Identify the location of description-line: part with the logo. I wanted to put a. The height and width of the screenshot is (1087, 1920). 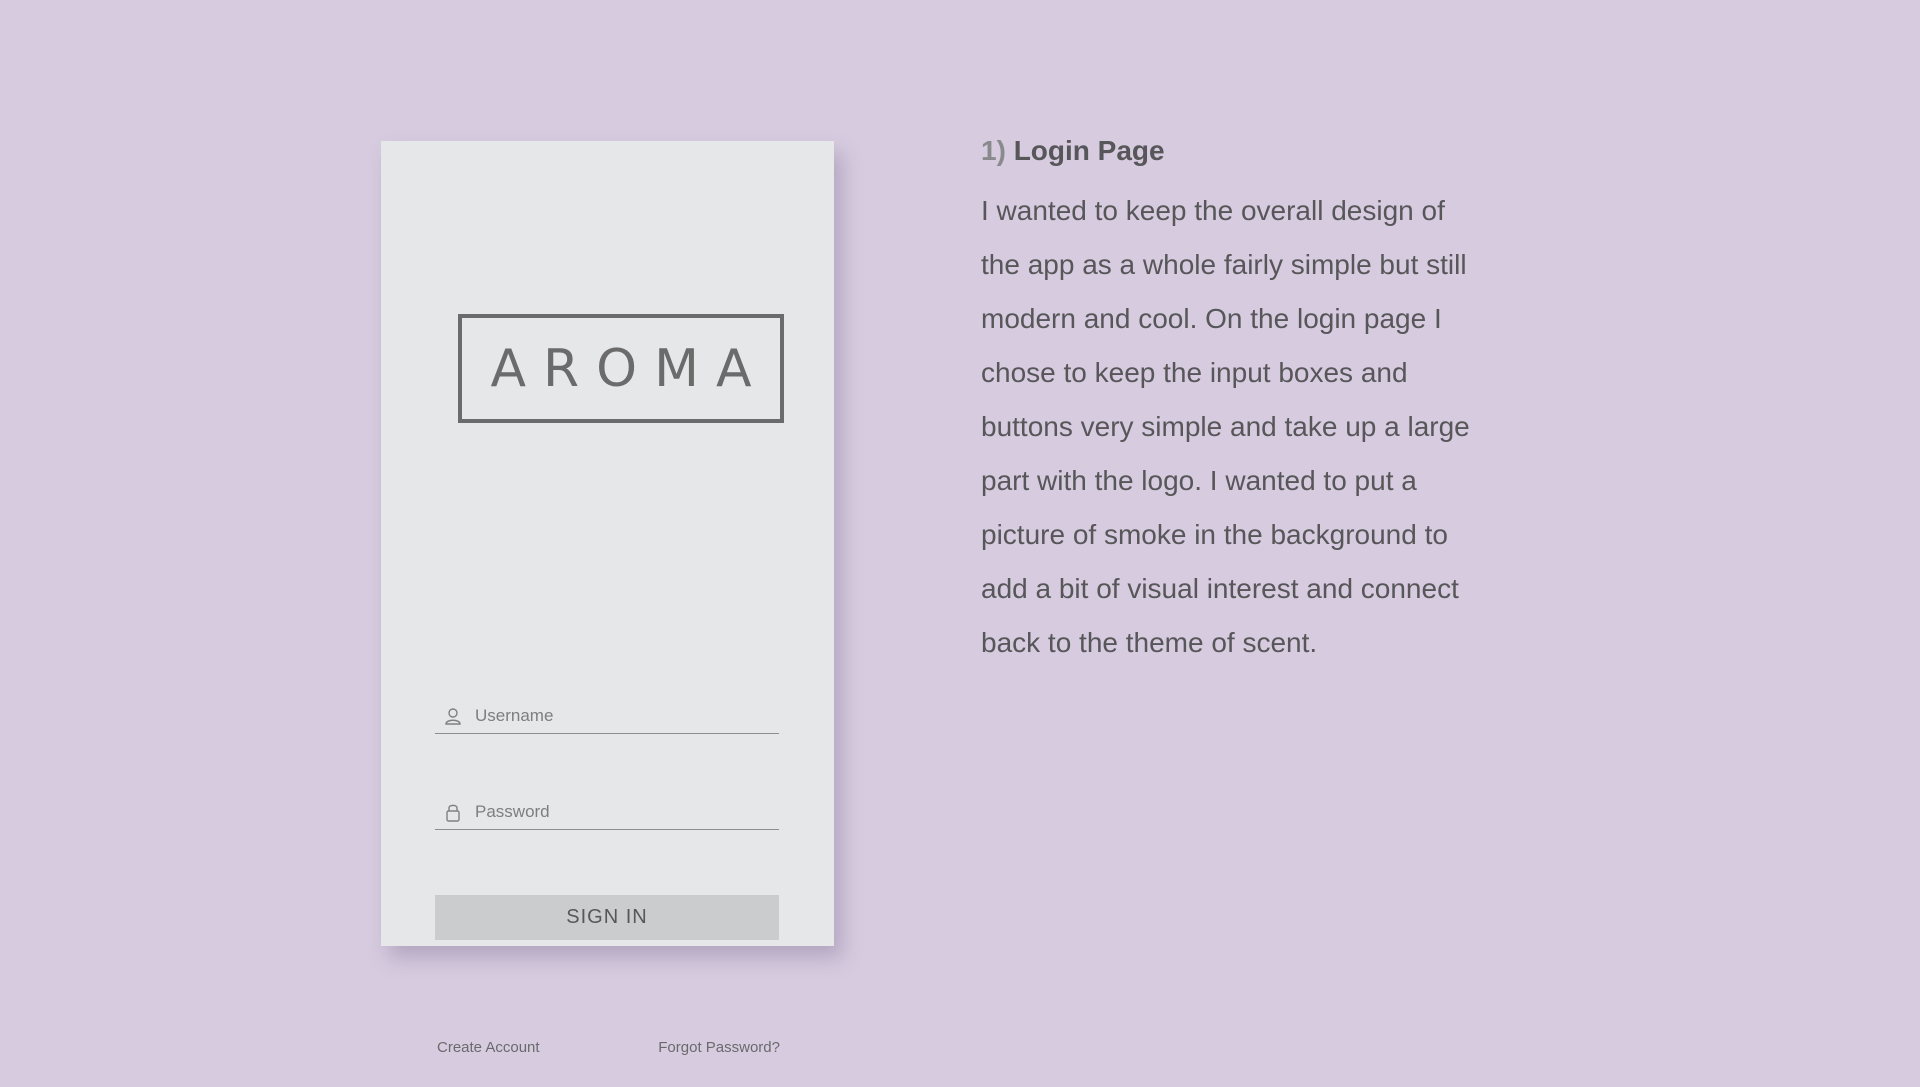
(1199, 480).